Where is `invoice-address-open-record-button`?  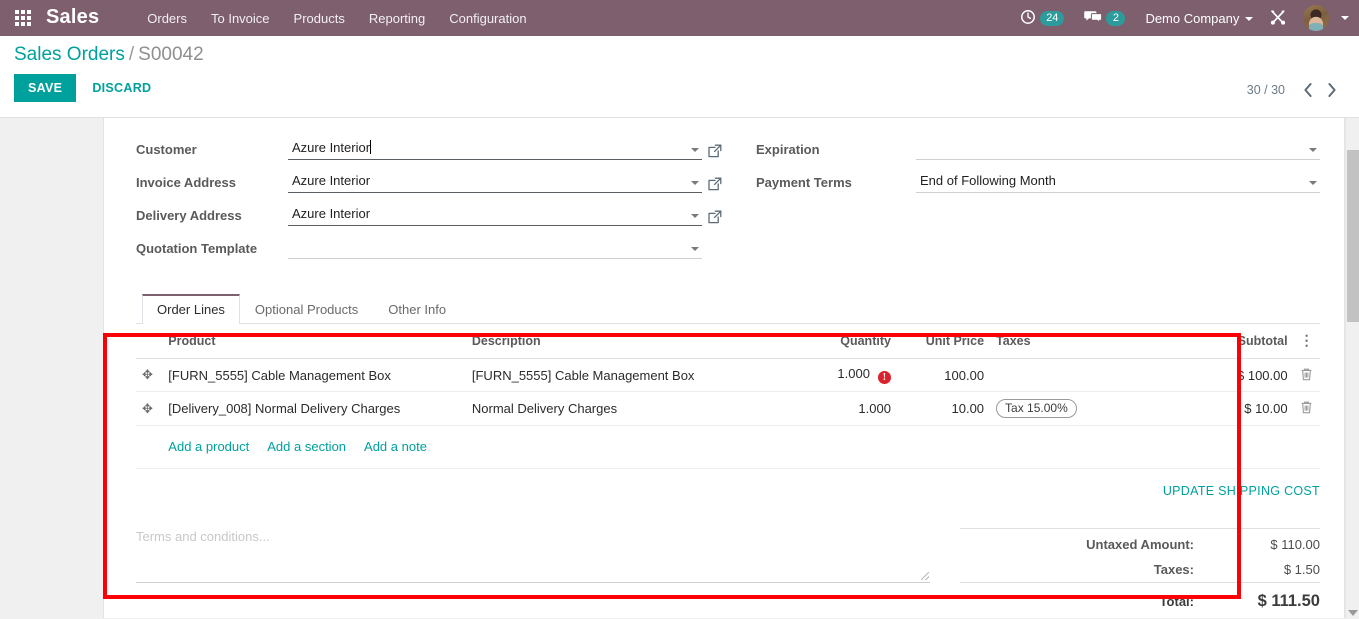
invoice-address-open-record-button is located at coordinates (715, 185).